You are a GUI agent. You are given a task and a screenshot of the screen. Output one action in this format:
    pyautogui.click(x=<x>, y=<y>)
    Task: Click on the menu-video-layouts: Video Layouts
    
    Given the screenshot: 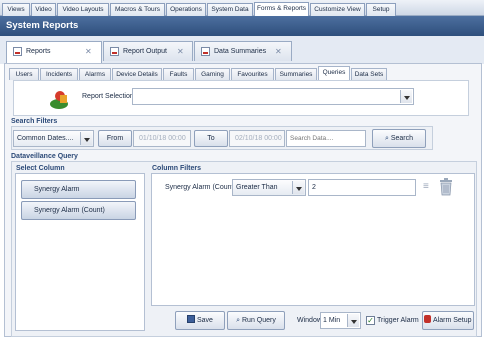 What is the action you would take?
    pyautogui.click(x=83, y=9)
    